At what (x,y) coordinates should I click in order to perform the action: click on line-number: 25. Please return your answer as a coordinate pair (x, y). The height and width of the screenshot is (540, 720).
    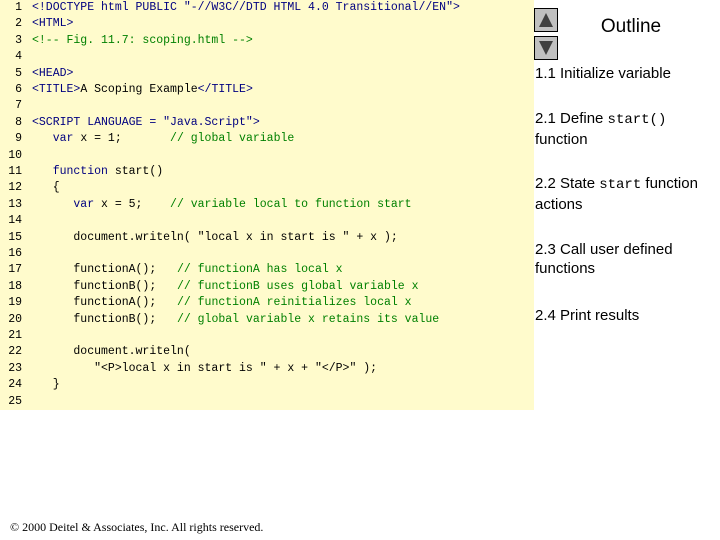
    Looking at the image, I should click on (15, 401).